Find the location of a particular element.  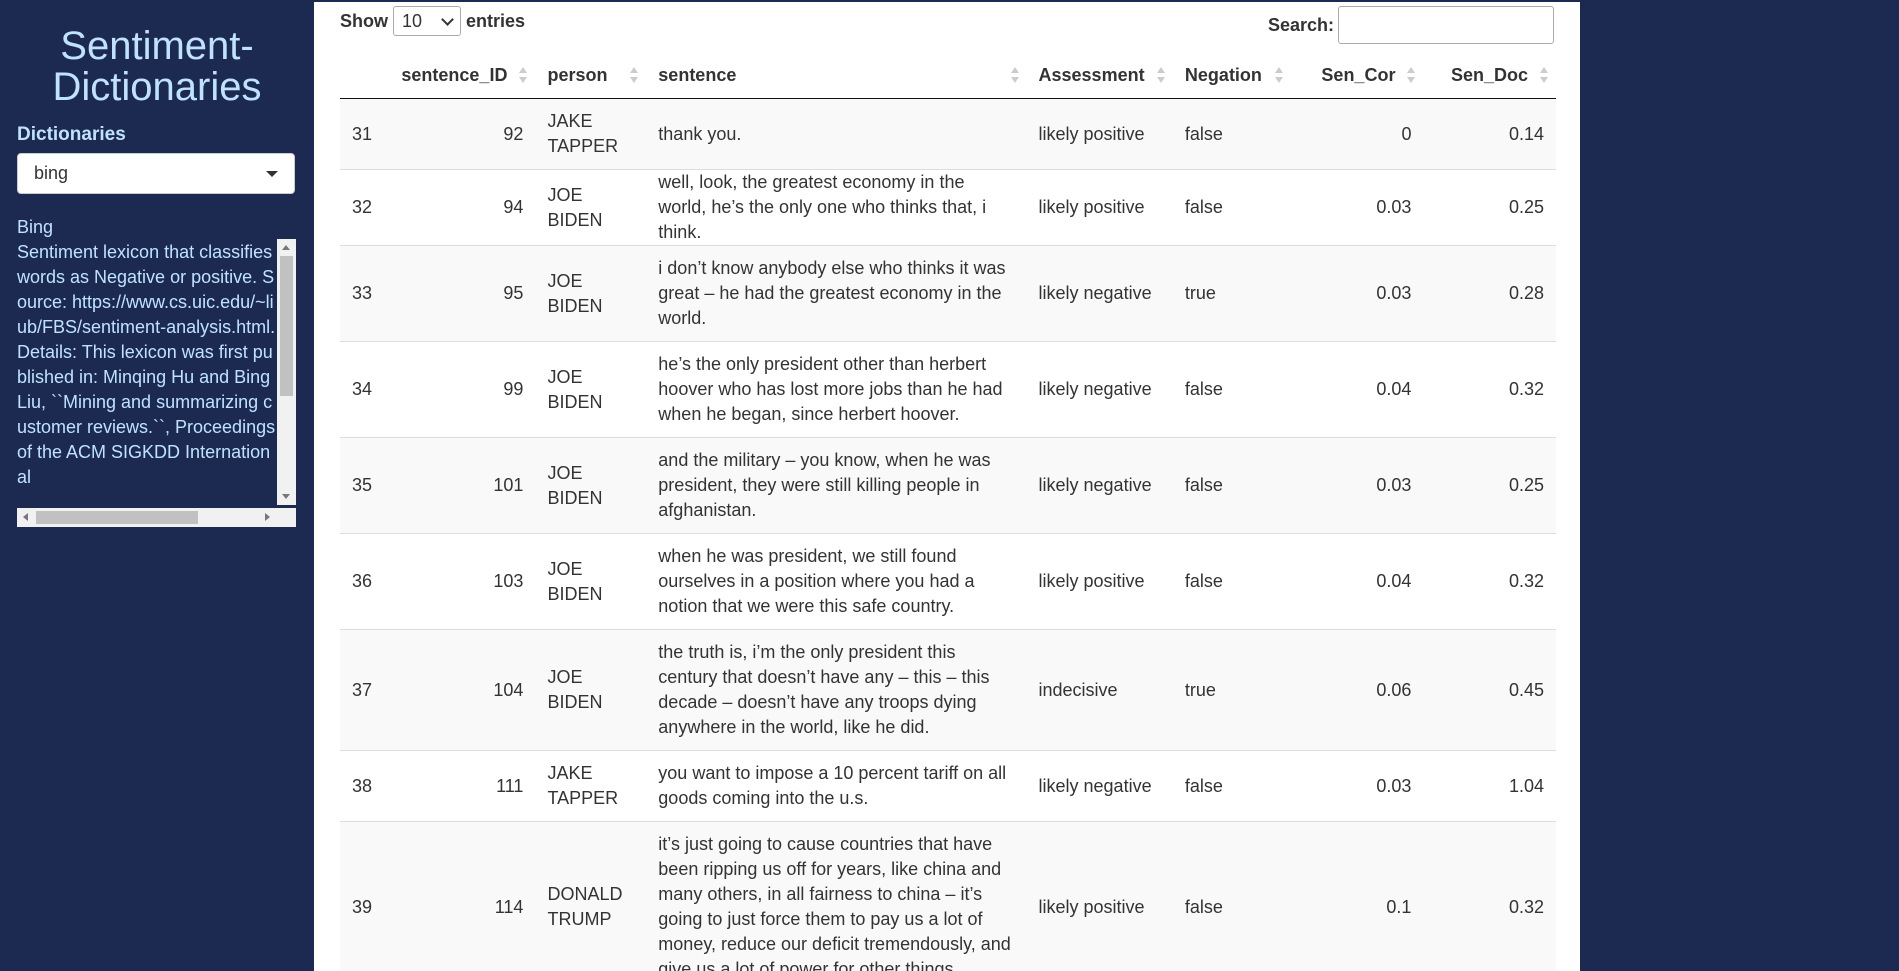

column-header-sentence-id: sentence_ID is located at coordinates (460, 75).